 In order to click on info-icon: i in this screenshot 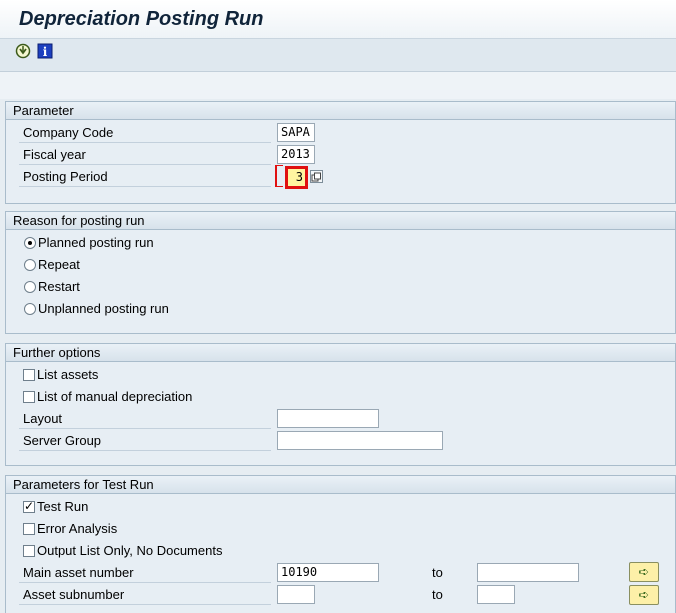, I will do `click(45, 51)`.